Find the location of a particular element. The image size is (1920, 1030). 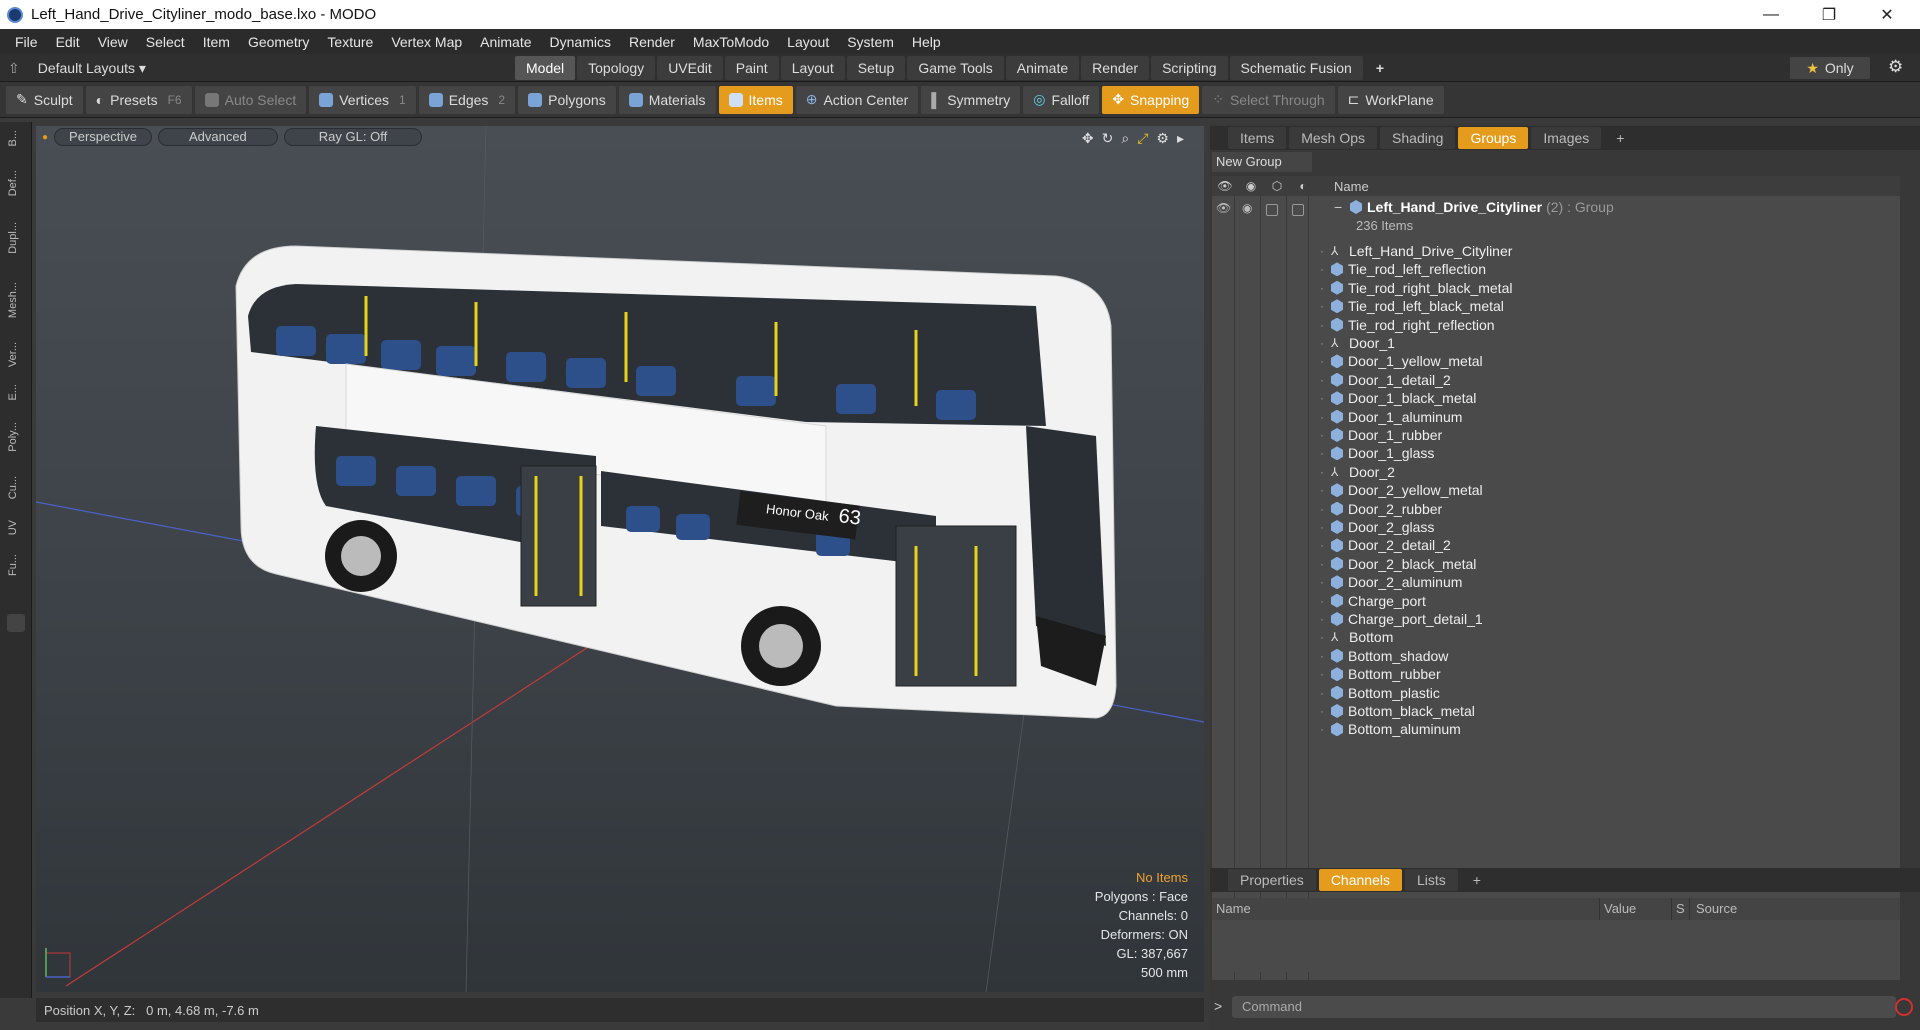

snapping-button: ✥ Snapping is located at coordinates (1151, 99).